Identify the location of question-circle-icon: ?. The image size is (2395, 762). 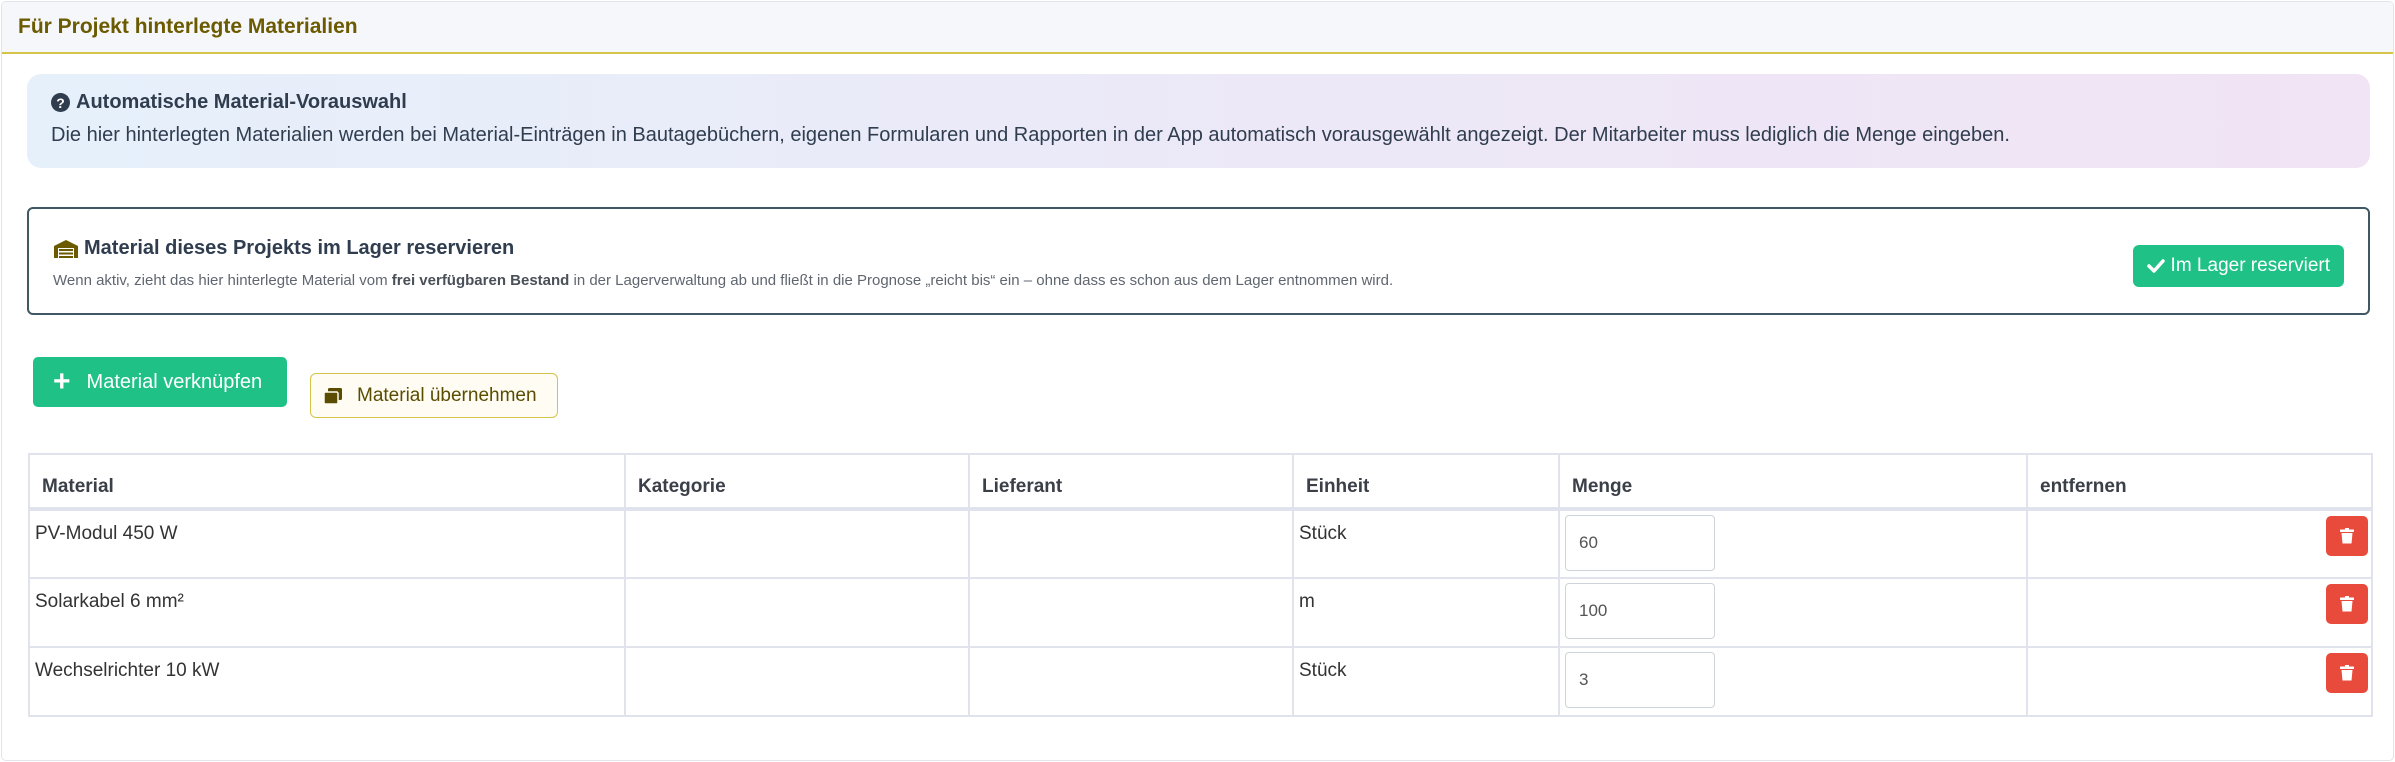
(60, 102).